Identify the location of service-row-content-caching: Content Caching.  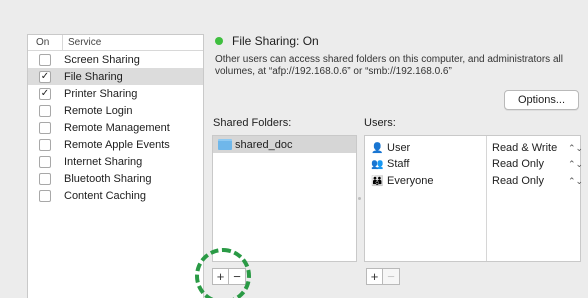
(115, 195).